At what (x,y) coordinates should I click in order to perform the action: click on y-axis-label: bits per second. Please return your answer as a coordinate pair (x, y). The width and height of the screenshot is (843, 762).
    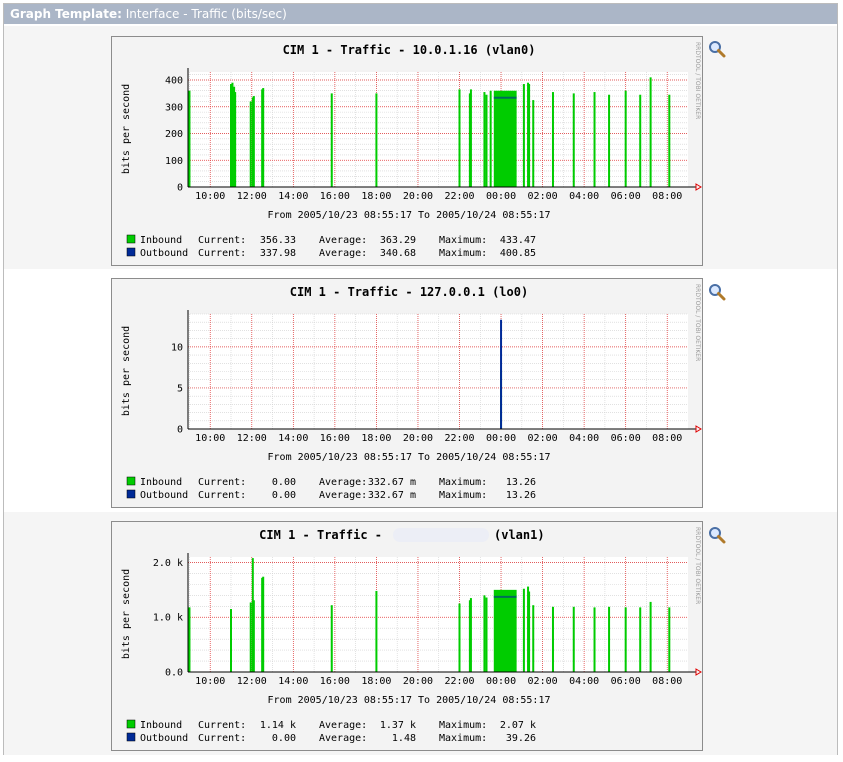
    Looking at the image, I should click on (126, 129).